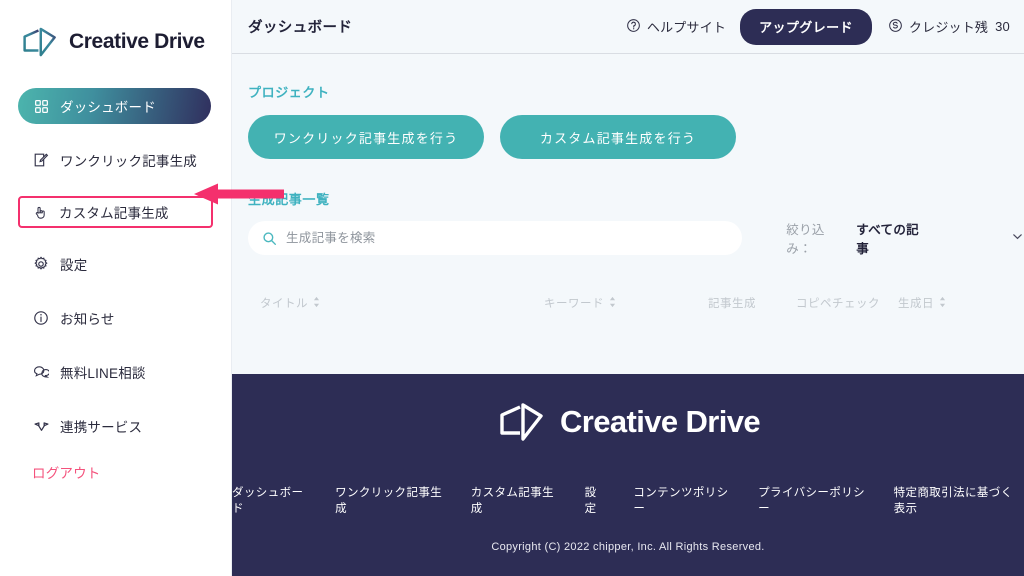 Image resolution: width=1024 pixels, height=576 pixels. Describe the element at coordinates (131, 472) in the screenshot. I see `logout-link: ログアウト` at that location.